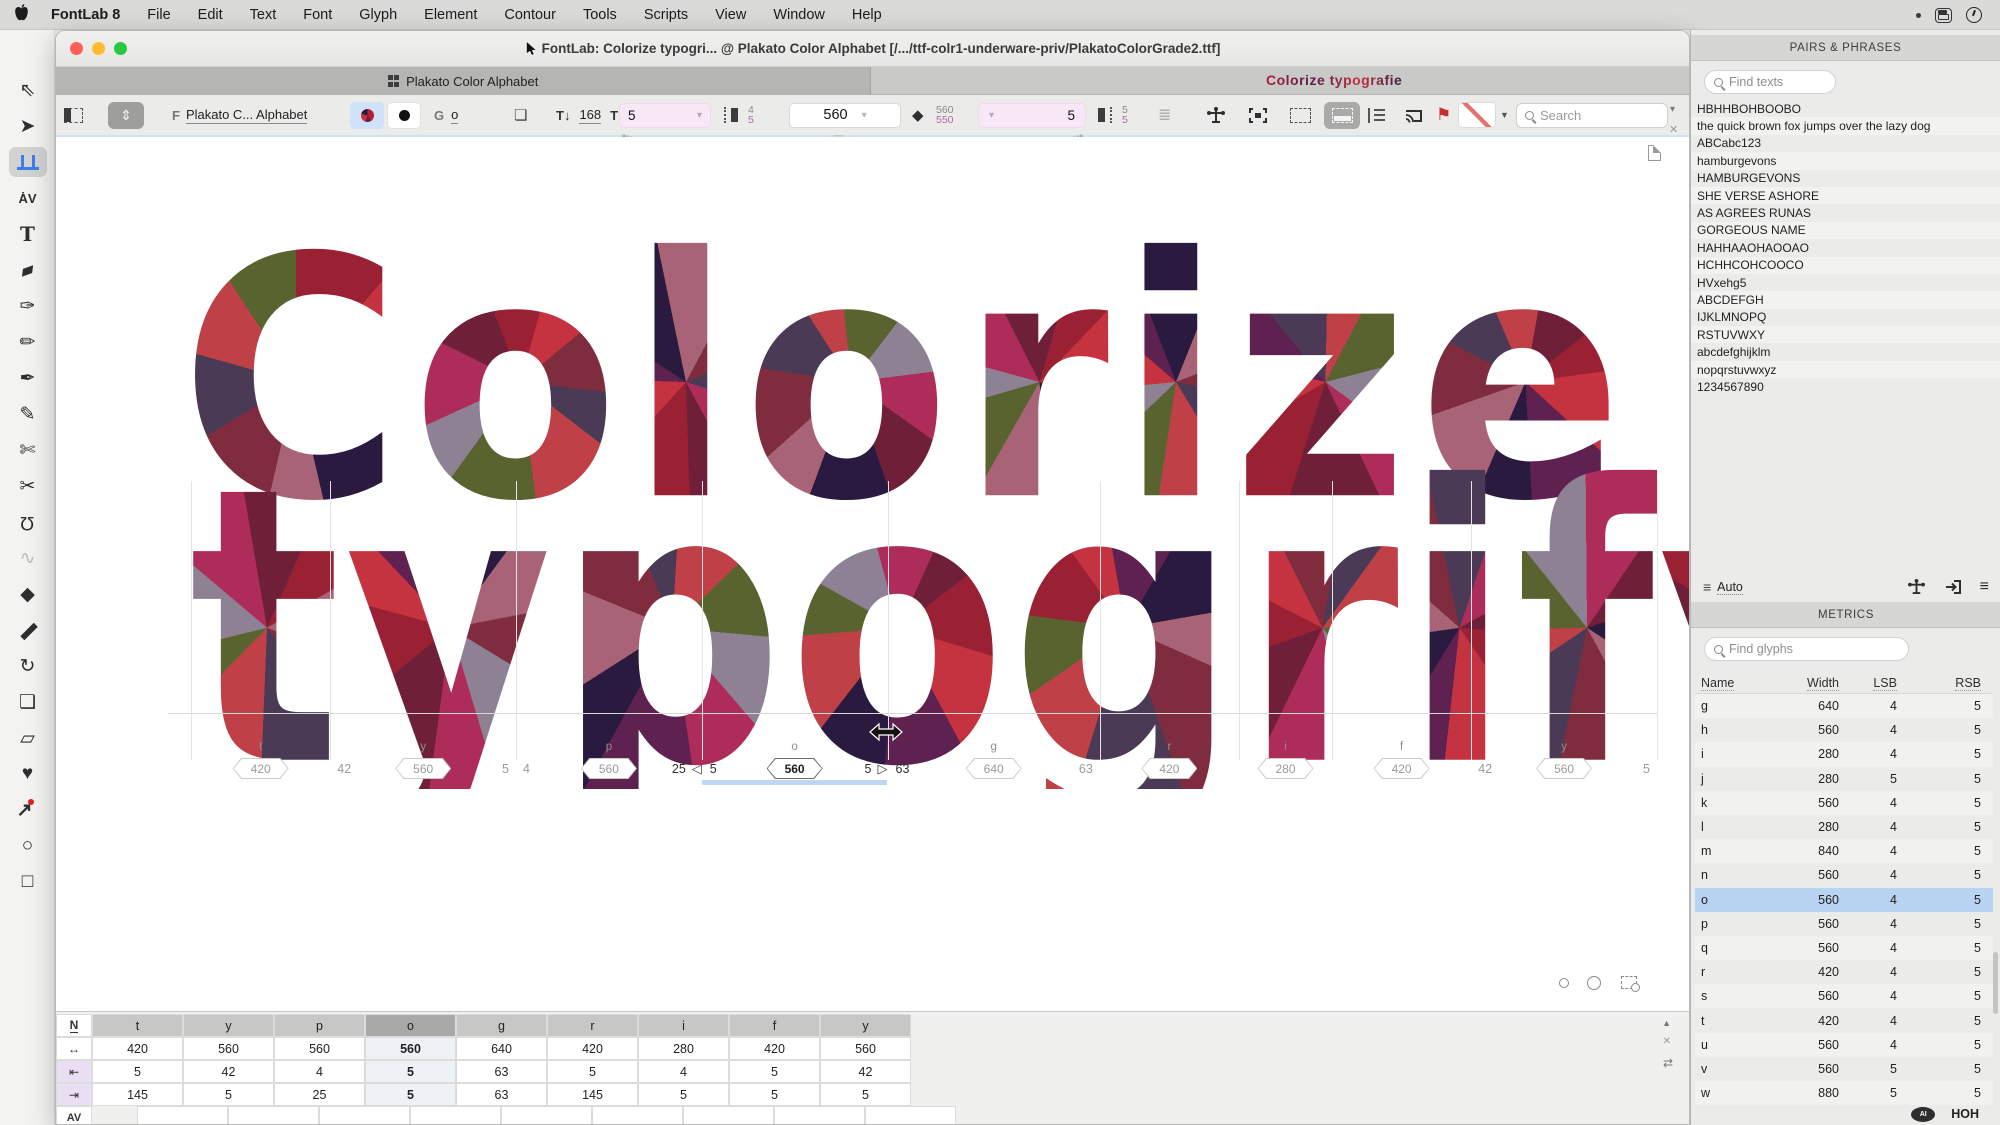 This screenshot has height=1125, width=2000. Describe the element at coordinates (1216, 115) in the screenshot. I see `tree-anchor-icon` at that location.